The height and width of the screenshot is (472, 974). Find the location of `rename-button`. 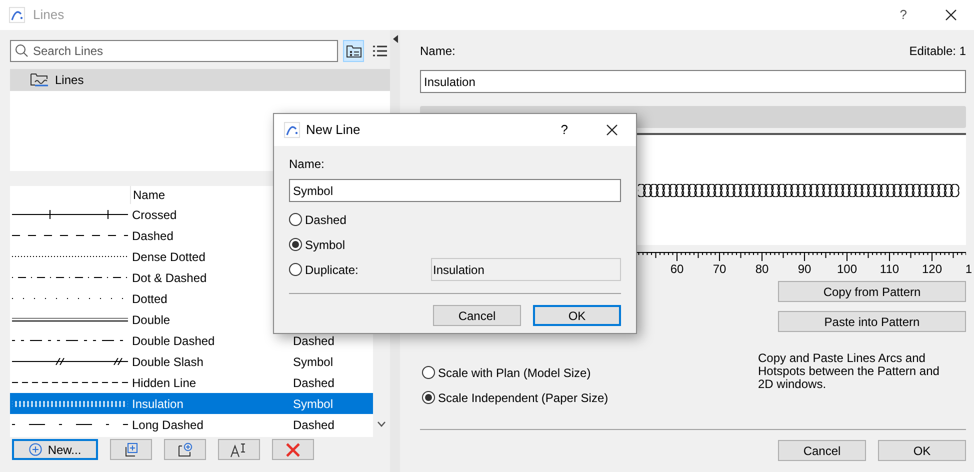

rename-button is located at coordinates (239, 449).